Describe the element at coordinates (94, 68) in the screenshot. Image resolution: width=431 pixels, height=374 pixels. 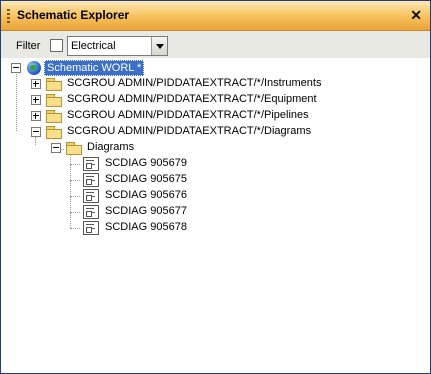
I see `tree-root-label: Schematic WORL *` at that location.